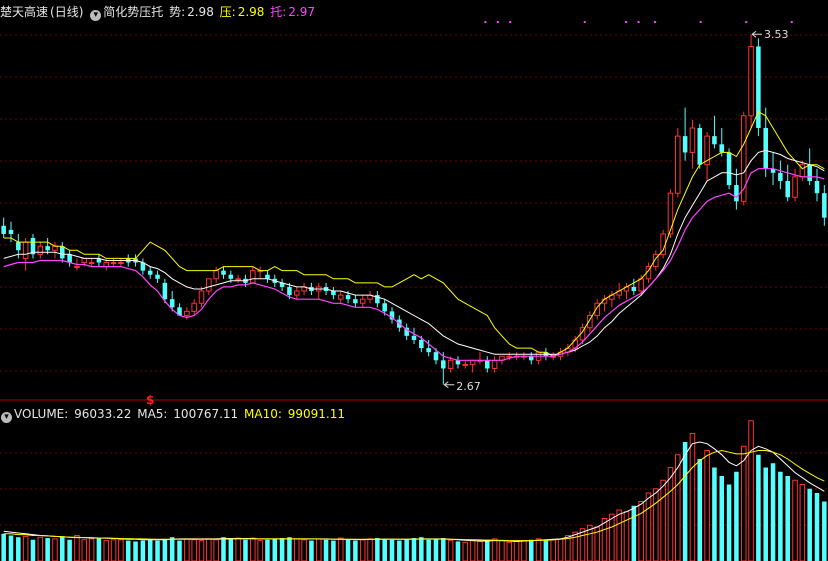 The height and width of the screenshot is (561, 828). What do you see at coordinates (158, 12) in the screenshot?
I see `price-header: 楚天高速 (日线) ▾ 简化势压托 势: 2.98 压: 2.98 托: 2.97` at bounding box center [158, 12].